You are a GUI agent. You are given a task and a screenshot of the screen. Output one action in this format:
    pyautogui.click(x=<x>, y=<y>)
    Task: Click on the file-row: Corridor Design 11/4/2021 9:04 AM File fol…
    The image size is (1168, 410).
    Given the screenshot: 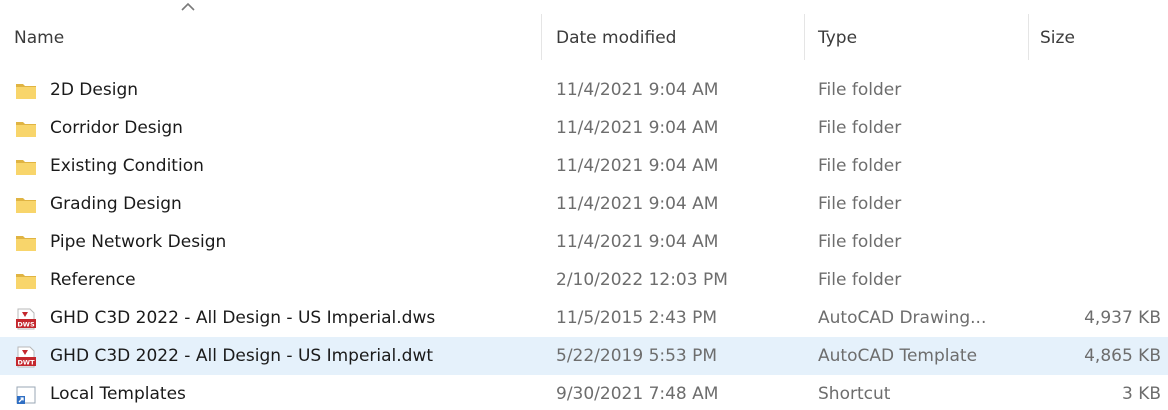 What is the action you would take?
    pyautogui.click(x=584, y=128)
    